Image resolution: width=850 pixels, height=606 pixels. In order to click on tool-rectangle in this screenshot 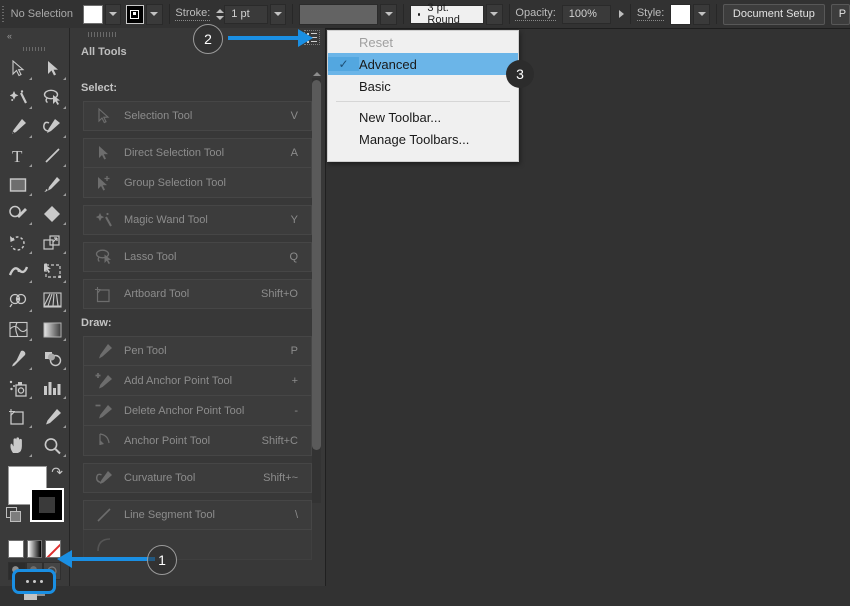, I will do `click(18, 184)`.